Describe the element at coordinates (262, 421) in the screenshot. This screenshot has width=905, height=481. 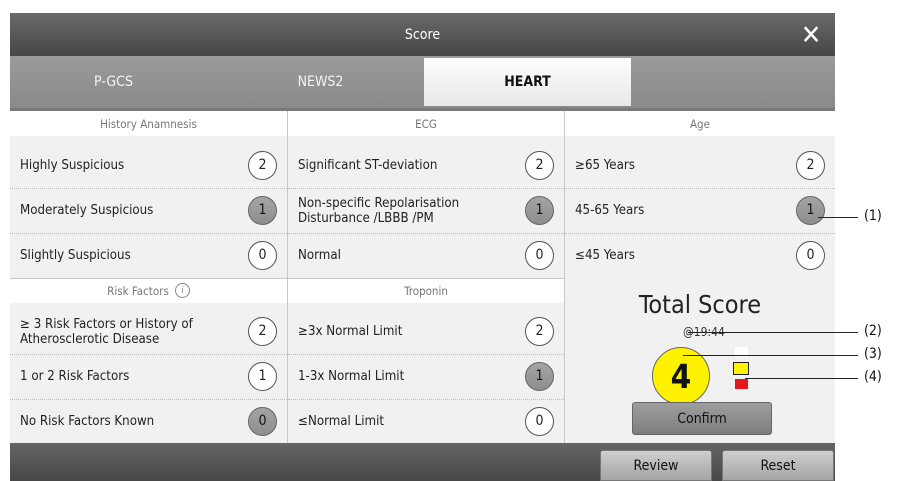
I see `score-circle-selected: 0` at that location.